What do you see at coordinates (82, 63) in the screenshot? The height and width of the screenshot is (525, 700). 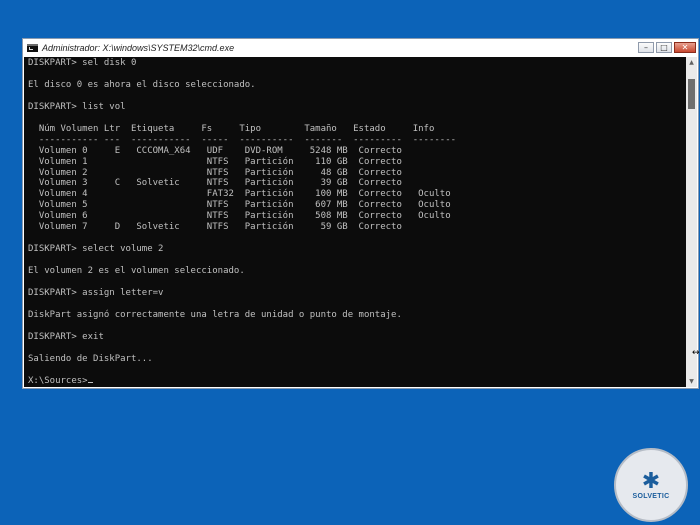 I see `console-line: DISKPART> sel disk 0` at bounding box center [82, 63].